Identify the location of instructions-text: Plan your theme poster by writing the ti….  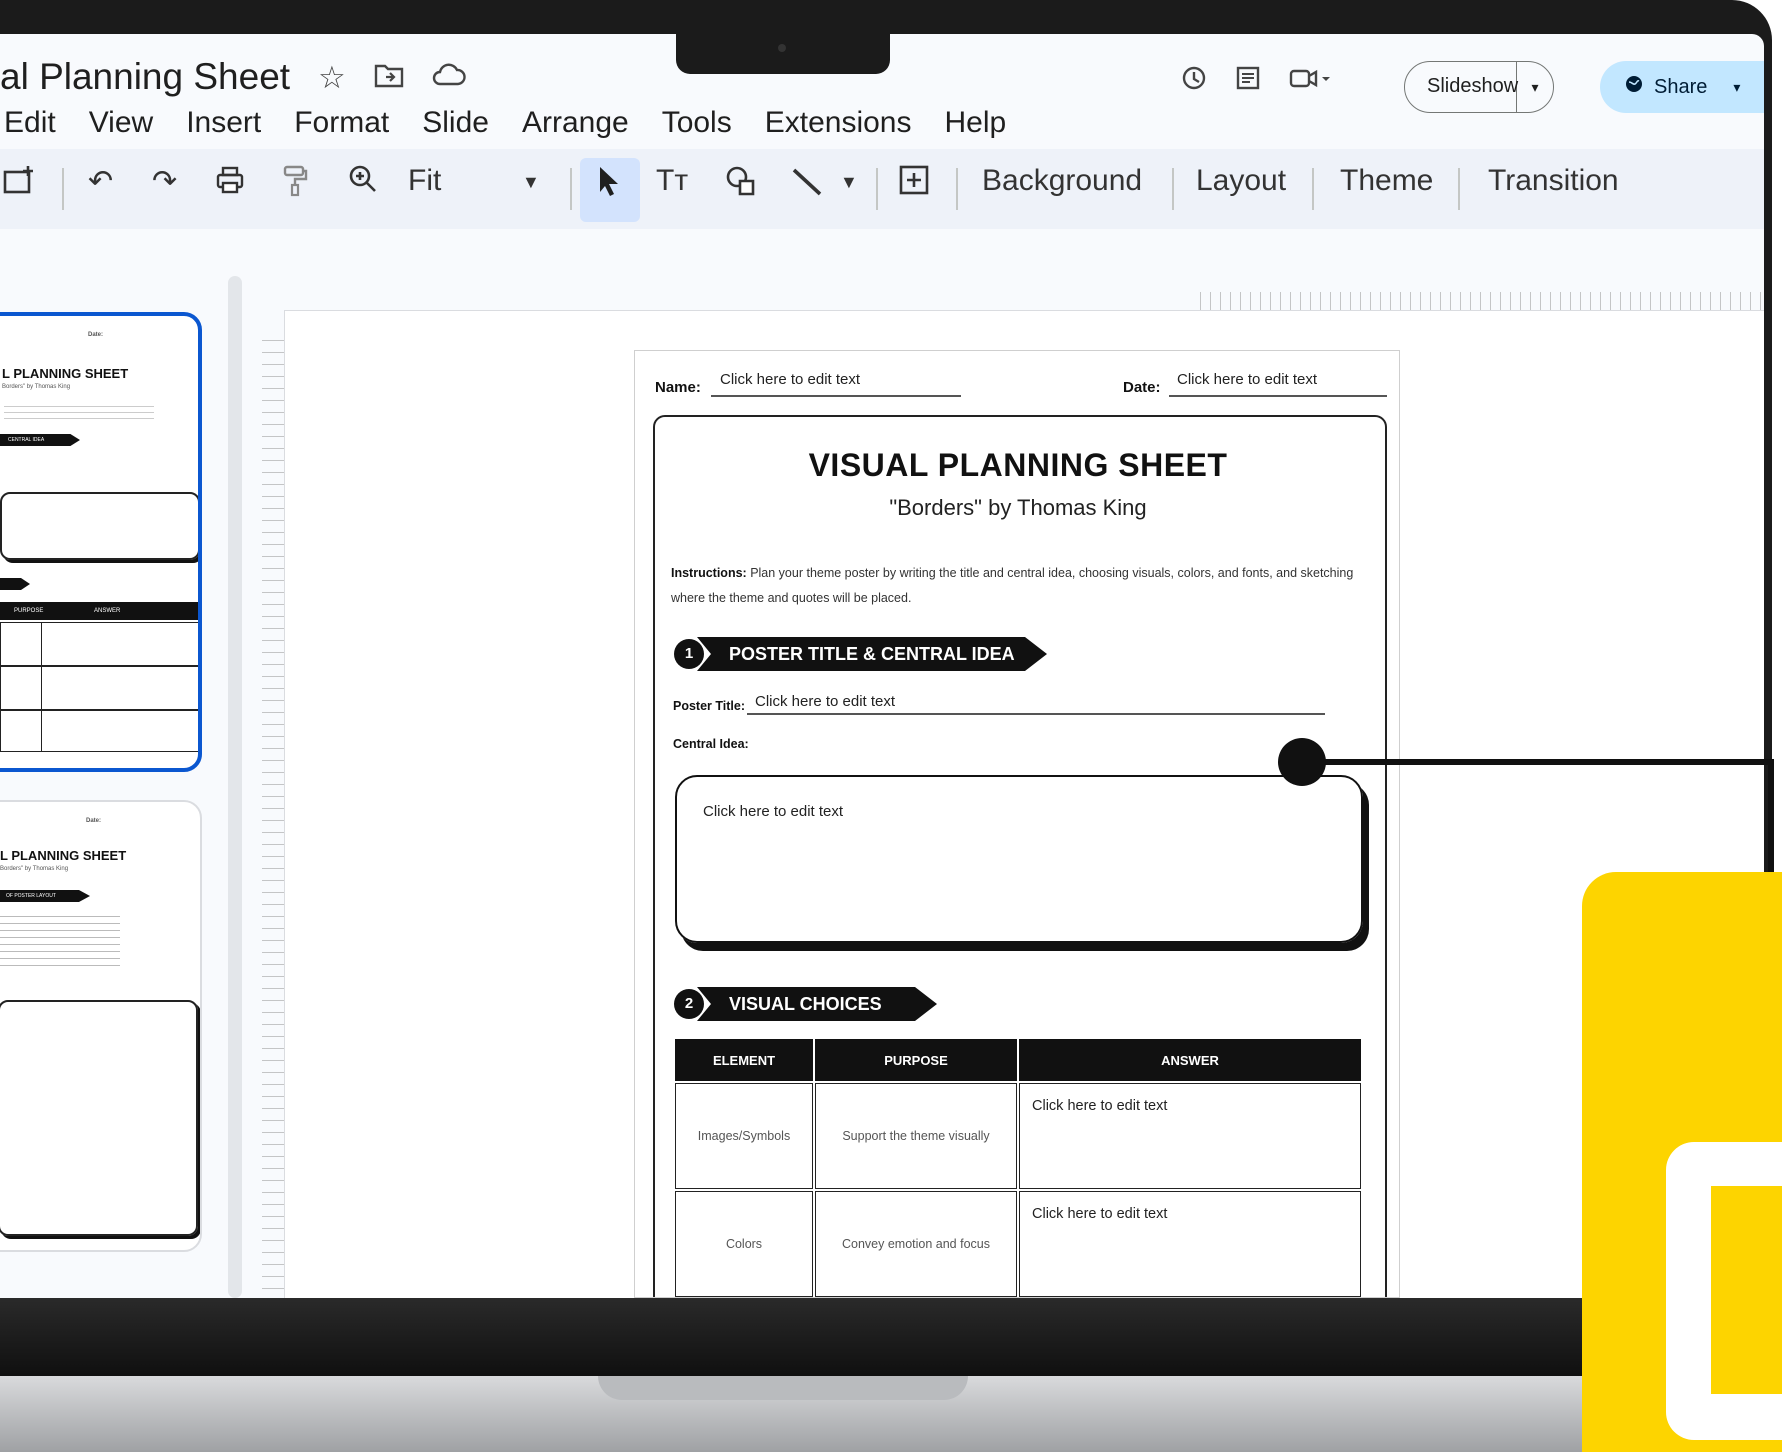
(1012, 585).